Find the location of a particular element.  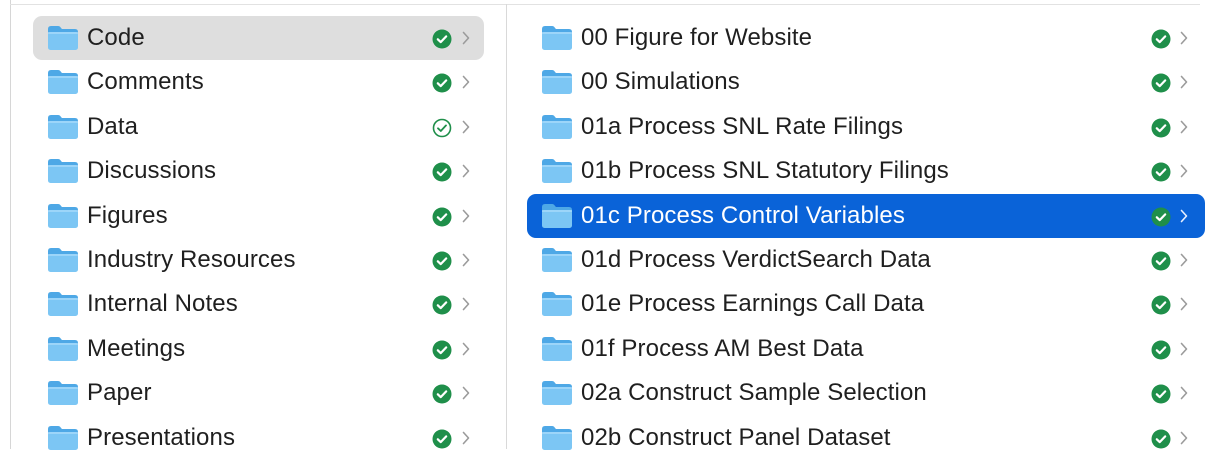

folder-row: Data is located at coordinates (258, 127).